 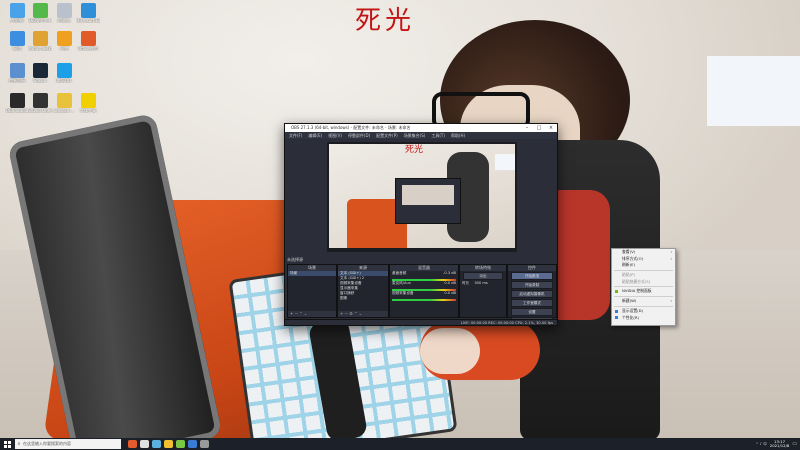 I want to click on obs-menu-item: 视图(V), so click(x=335, y=136).